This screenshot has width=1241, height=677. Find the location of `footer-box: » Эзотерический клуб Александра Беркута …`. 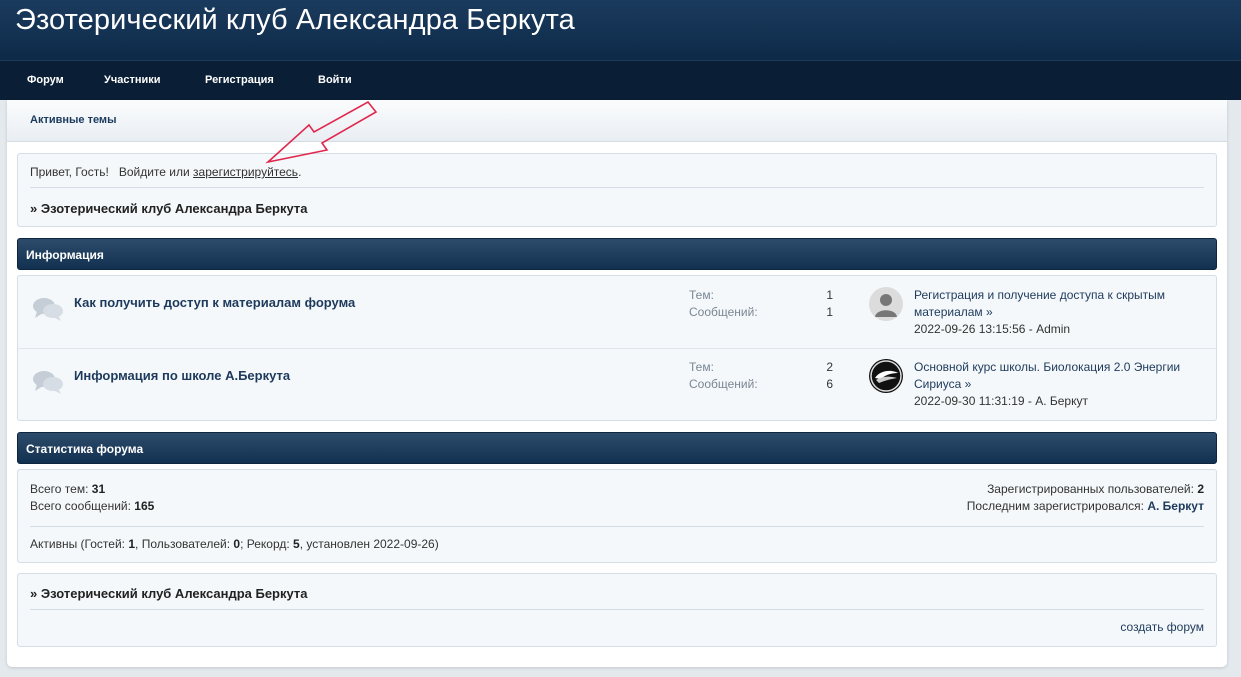

footer-box: » Эзотерический клуб Александра Беркута … is located at coordinates (617, 610).